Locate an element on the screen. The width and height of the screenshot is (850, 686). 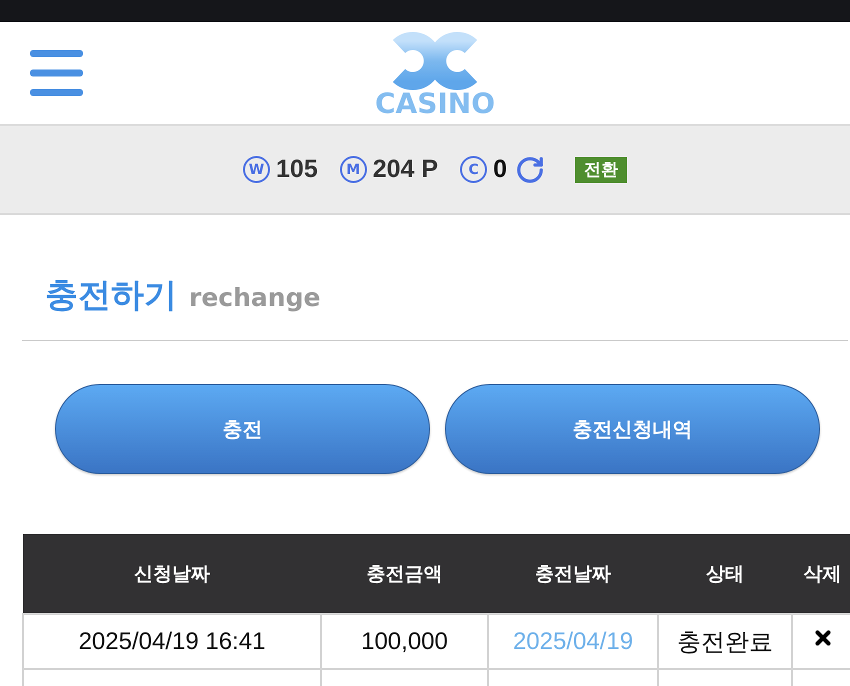
logo-text: CASINO is located at coordinates (435, 104).